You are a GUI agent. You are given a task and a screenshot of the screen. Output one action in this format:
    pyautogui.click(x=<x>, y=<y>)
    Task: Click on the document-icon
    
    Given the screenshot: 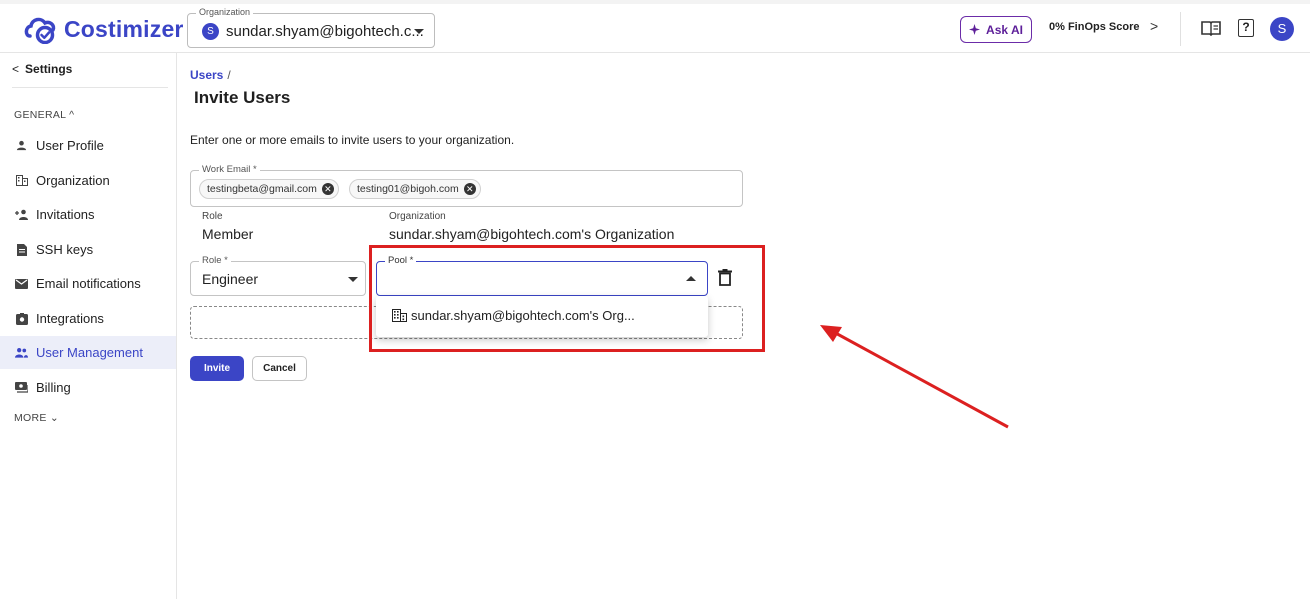 What is the action you would take?
    pyautogui.click(x=21, y=249)
    